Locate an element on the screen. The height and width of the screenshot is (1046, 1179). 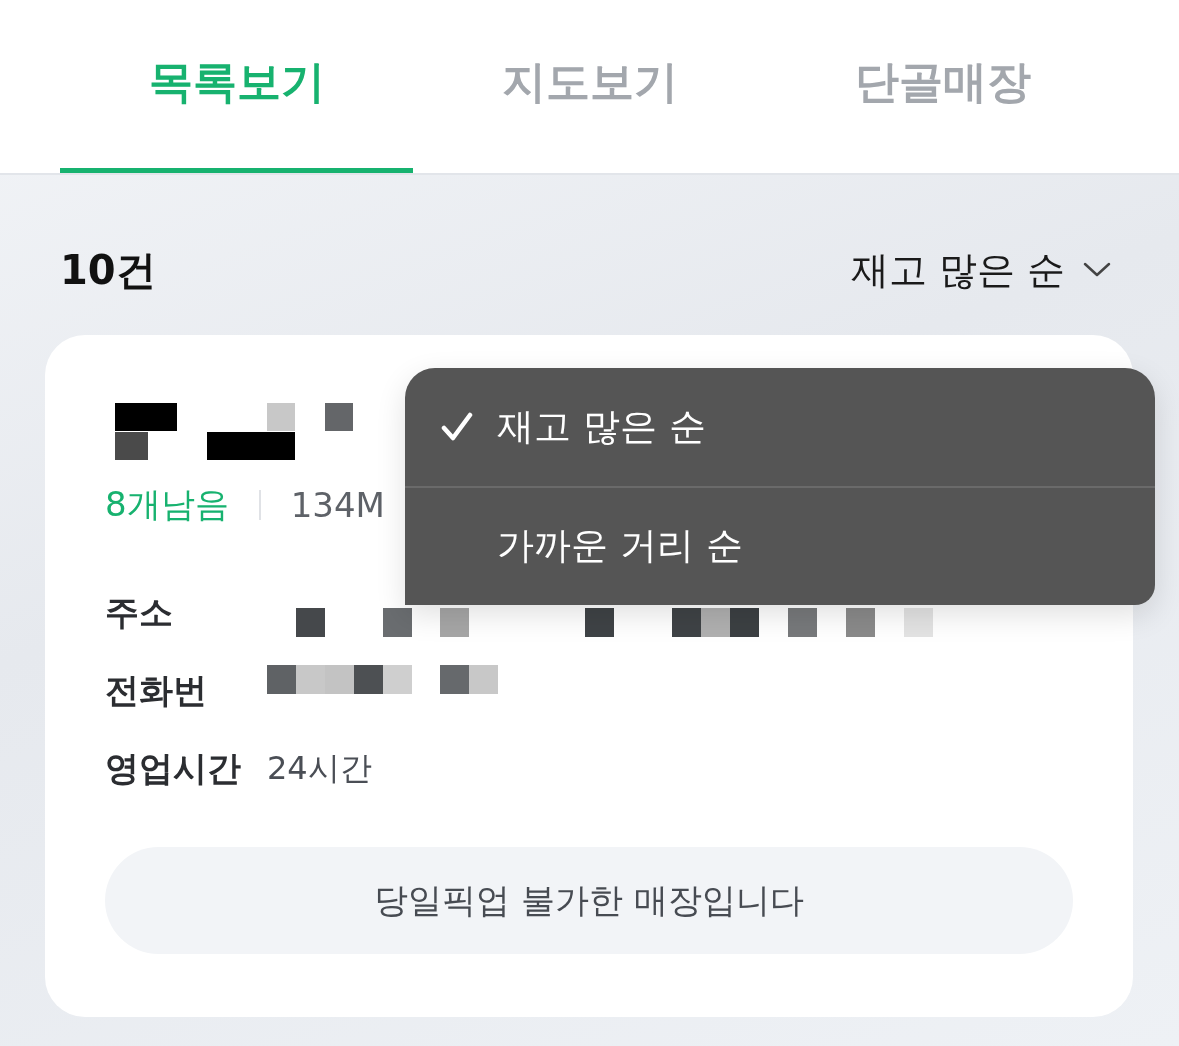
pickup-notice-button: 당일픽업 불가한 매장입니다 is located at coordinates (589, 900).